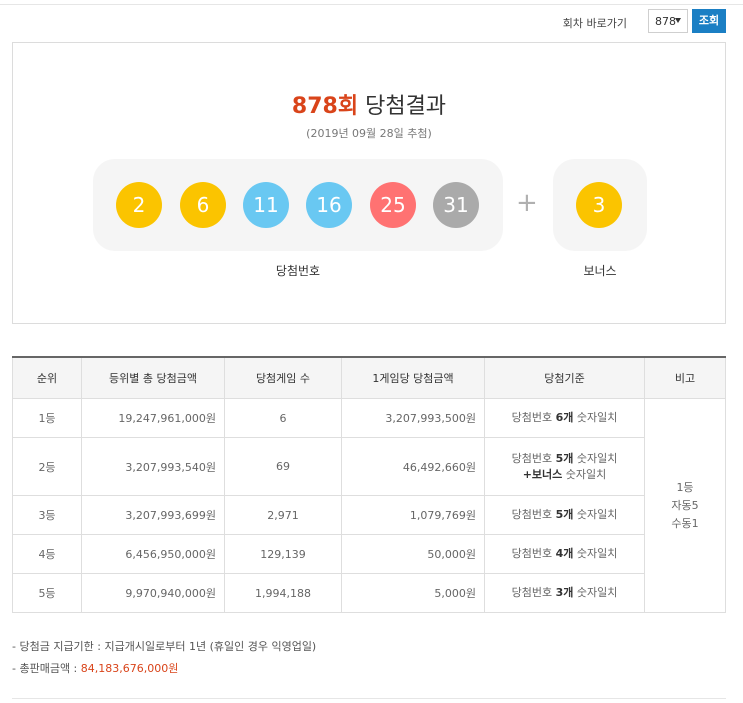 This screenshot has height=703, width=743. Describe the element at coordinates (283, 377) in the screenshot. I see `header-winner-count: 당첨게임 수` at that location.